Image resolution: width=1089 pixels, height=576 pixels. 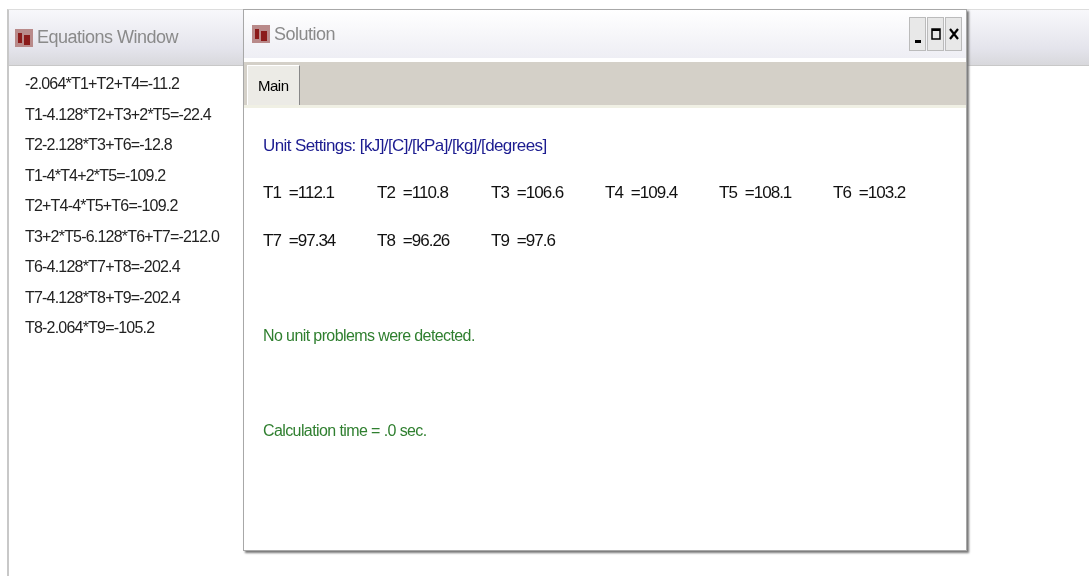 What do you see at coordinates (312, 241) in the screenshot?
I see `variable-value: =97.34` at bounding box center [312, 241].